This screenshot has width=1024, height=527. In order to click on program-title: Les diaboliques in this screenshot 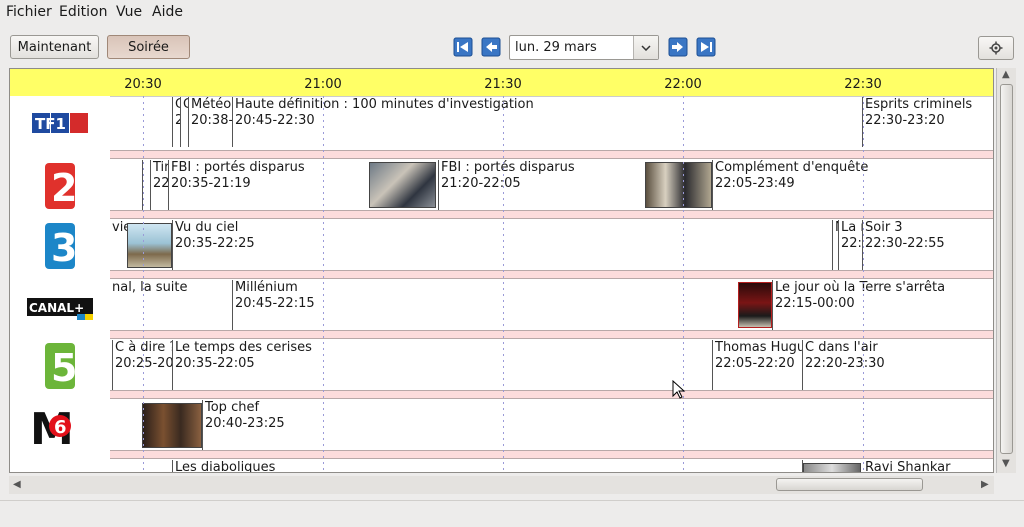, I will do `click(225, 466)`.